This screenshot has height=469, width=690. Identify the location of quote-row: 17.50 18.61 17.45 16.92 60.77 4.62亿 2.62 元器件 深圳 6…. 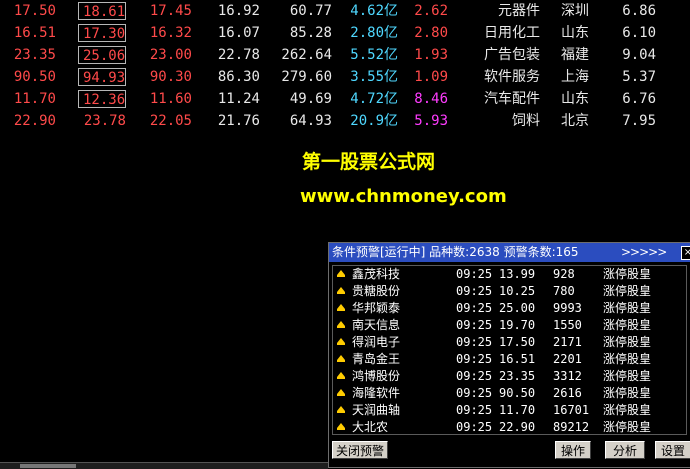
(345, 11).